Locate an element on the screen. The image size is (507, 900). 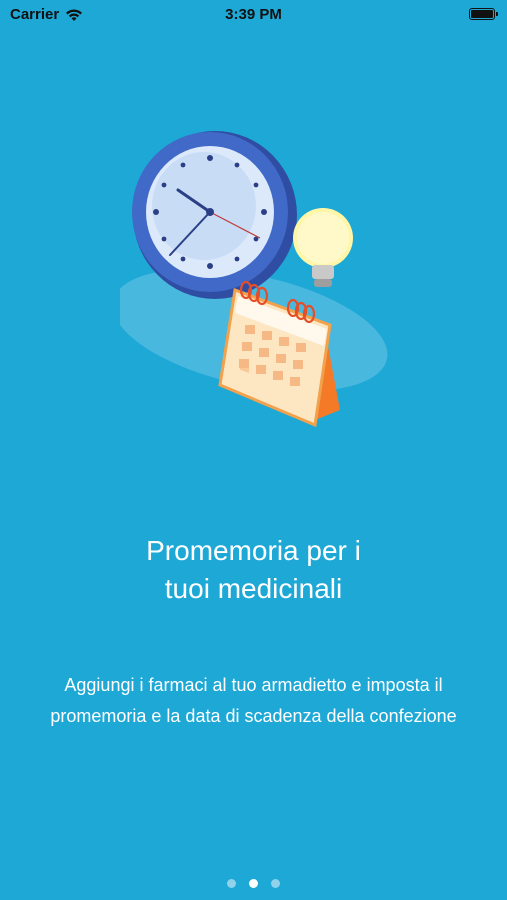
page-dot-2-active is located at coordinates (253, 883).